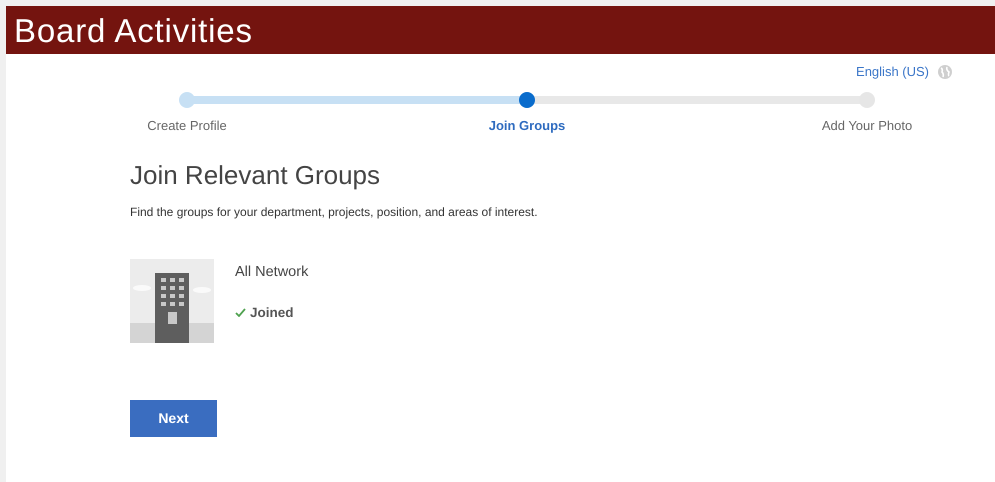 The image size is (995, 482). I want to click on step-label: Join Groups, so click(527, 126).